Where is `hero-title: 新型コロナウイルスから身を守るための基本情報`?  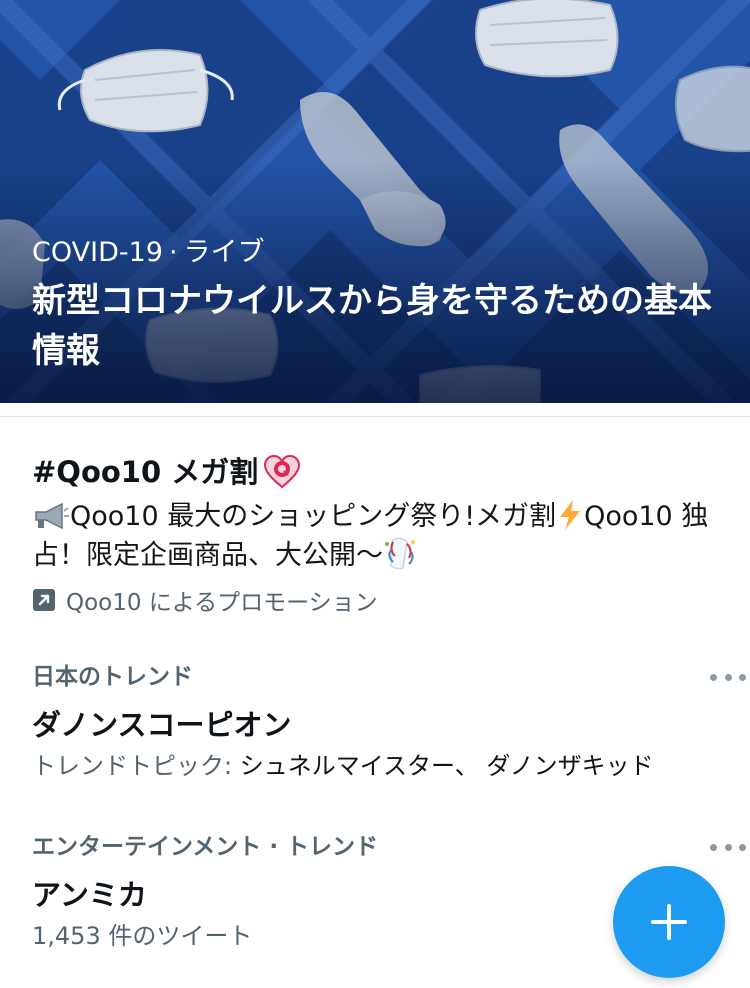 hero-title: 新型コロナウイルスから身を守るための基本情報 is located at coordinates (372, 326).